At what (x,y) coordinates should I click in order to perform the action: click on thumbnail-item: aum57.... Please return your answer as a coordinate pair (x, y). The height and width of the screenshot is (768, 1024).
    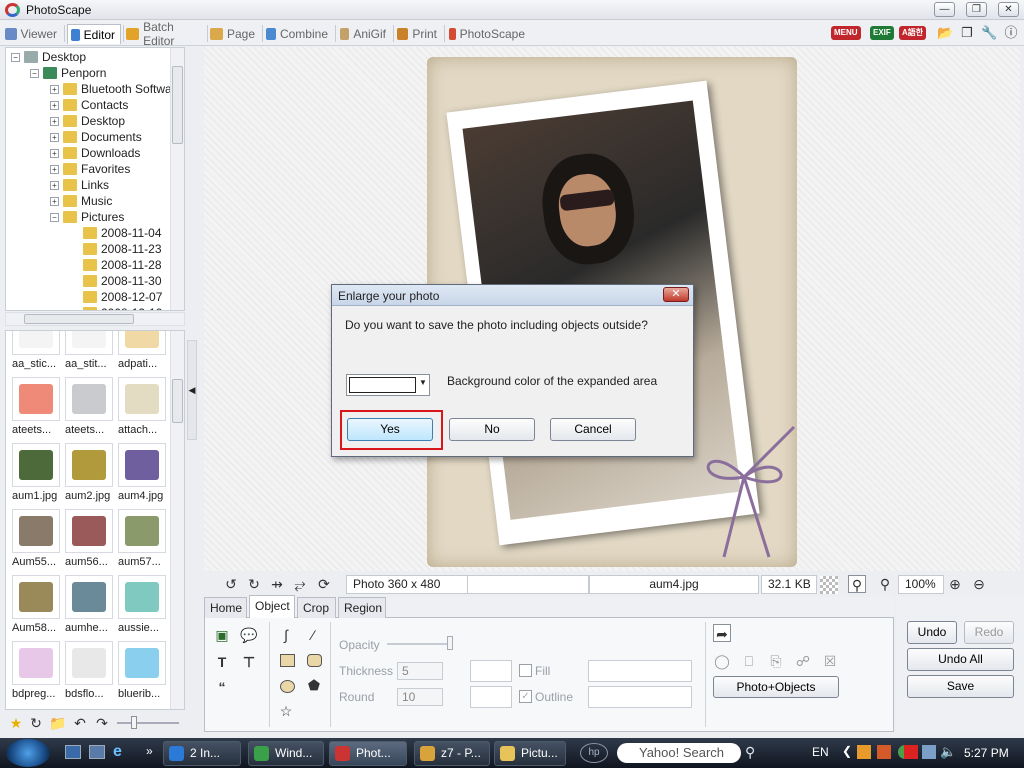
    Looking at the image, I should click on (143, 538).